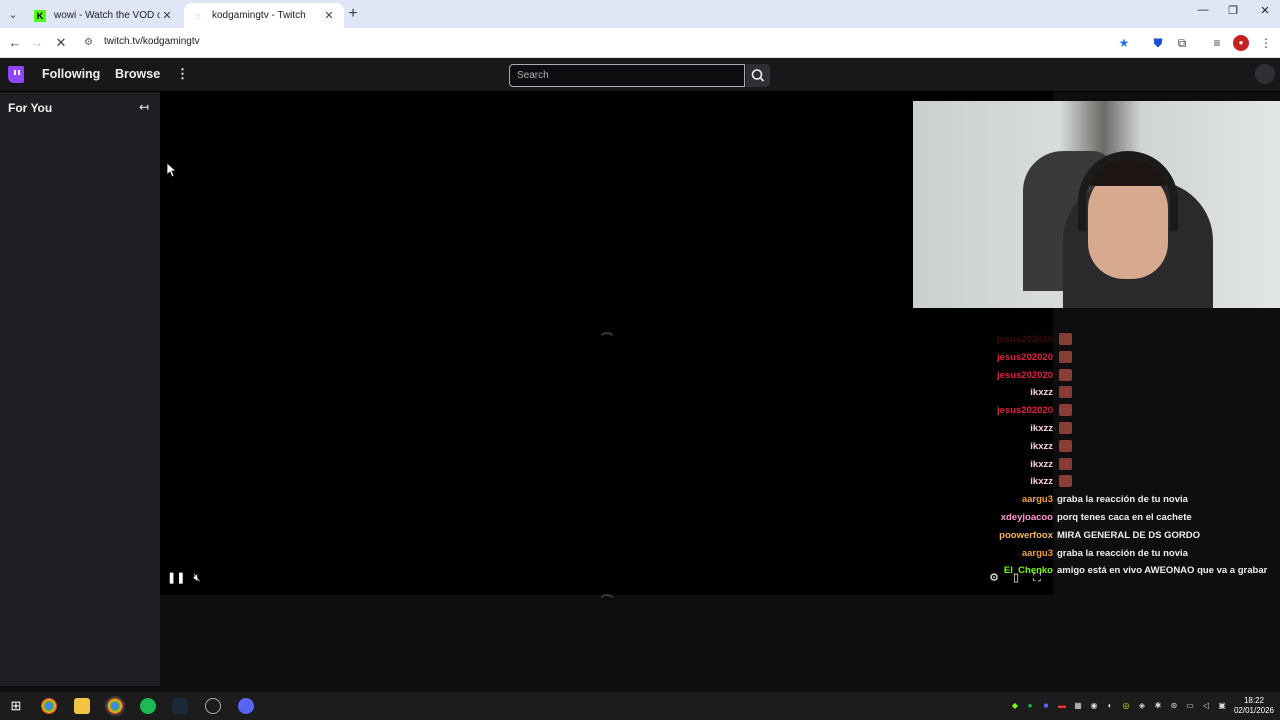  I want to click on webcam-overlay, so click(1096, 204).